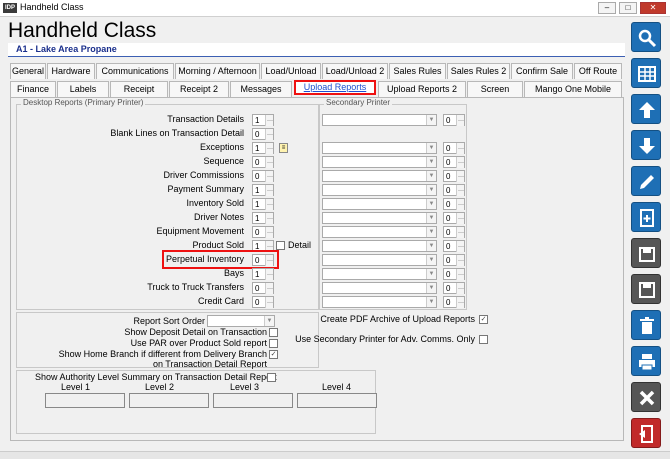 This screenshot has height=459, width=670. Describe the element at coordinates (283, 148) in the screenshot. I see `exceptions-settings-icon: ≡` at that location.